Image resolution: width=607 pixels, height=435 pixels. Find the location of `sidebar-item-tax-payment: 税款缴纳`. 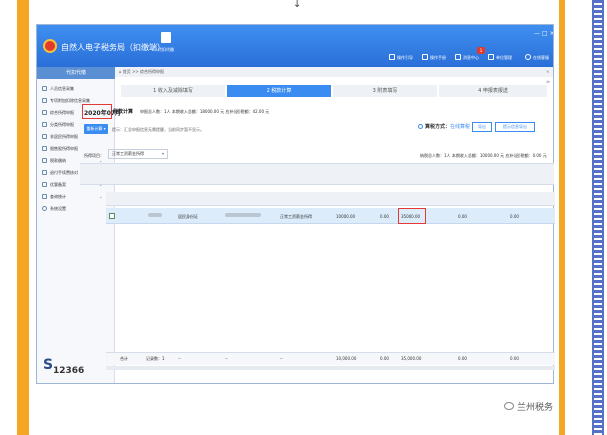

sidebar-item-tax-payment: 税款缴纳 is located at coordinates (54, 161).